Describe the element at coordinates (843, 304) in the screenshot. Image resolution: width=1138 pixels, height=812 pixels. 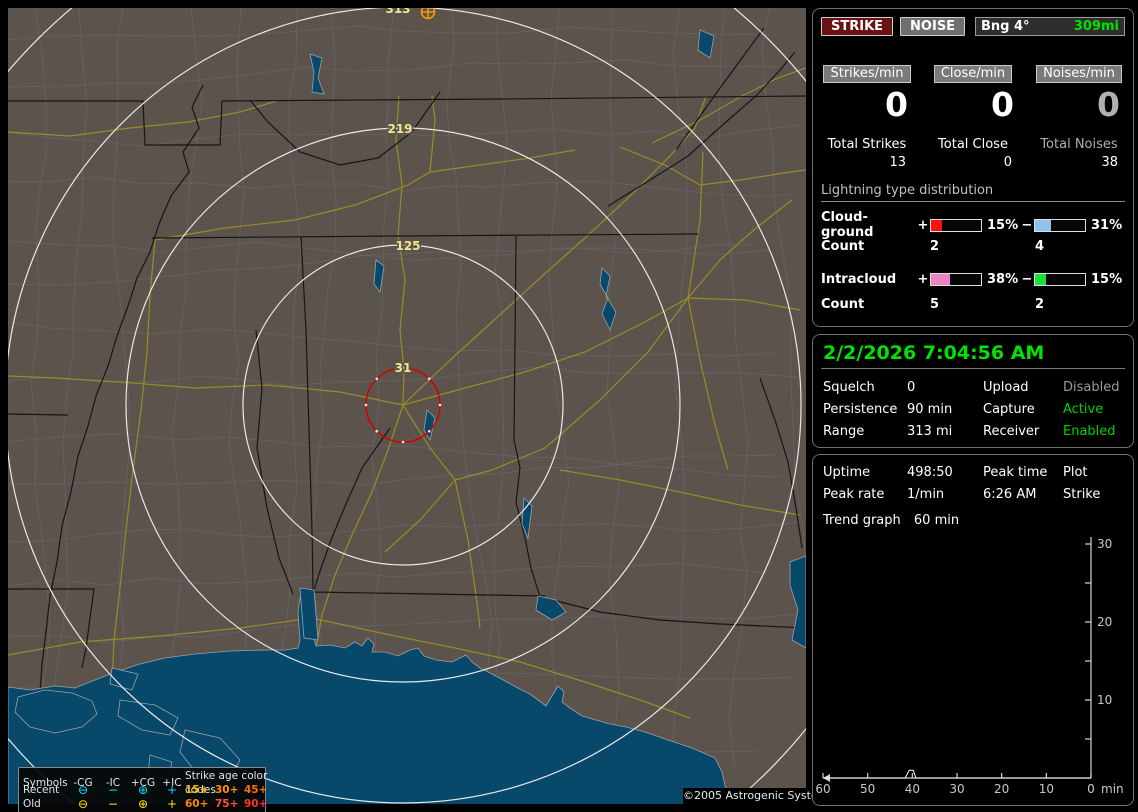
I see `ic-count-label: Count` at that location.